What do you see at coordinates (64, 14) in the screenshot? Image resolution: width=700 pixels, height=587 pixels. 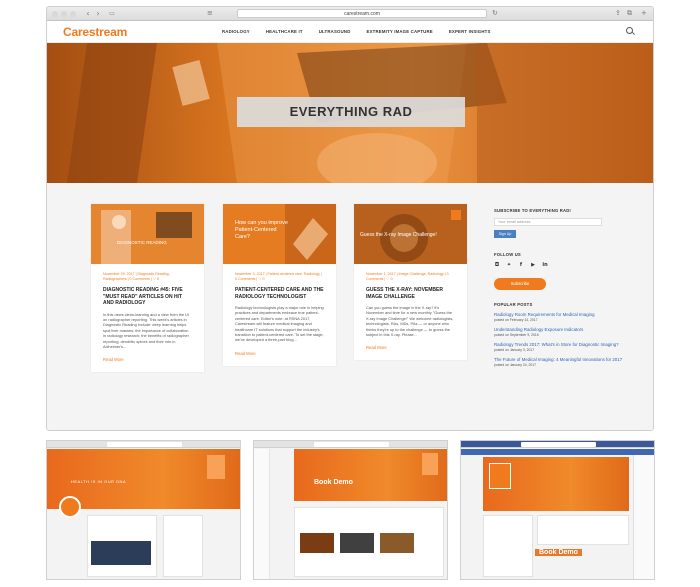 I see `minimize-window-button` at bounding box center [64, 14].